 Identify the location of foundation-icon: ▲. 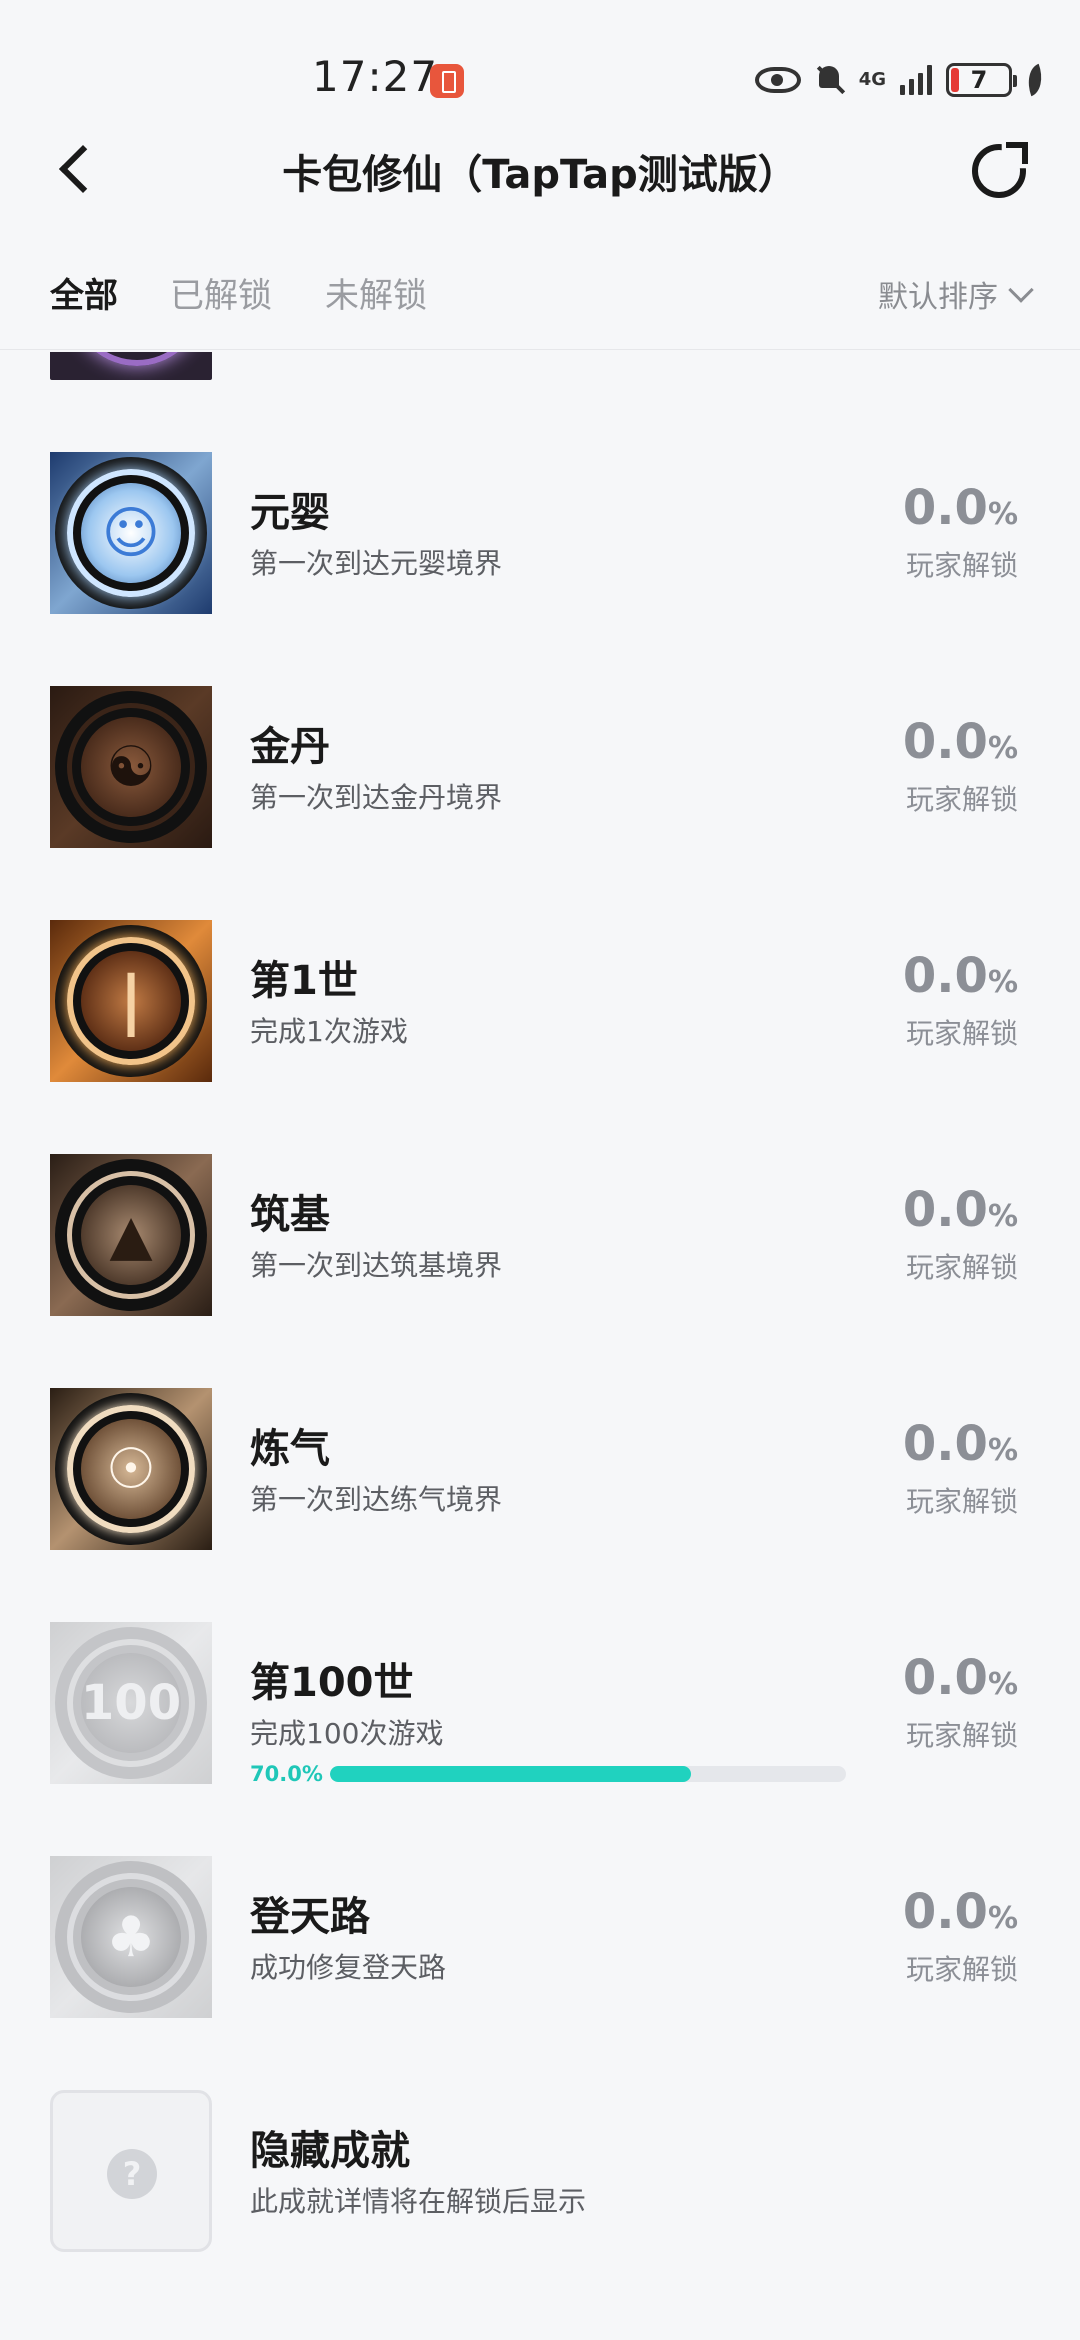
(131, 1235).